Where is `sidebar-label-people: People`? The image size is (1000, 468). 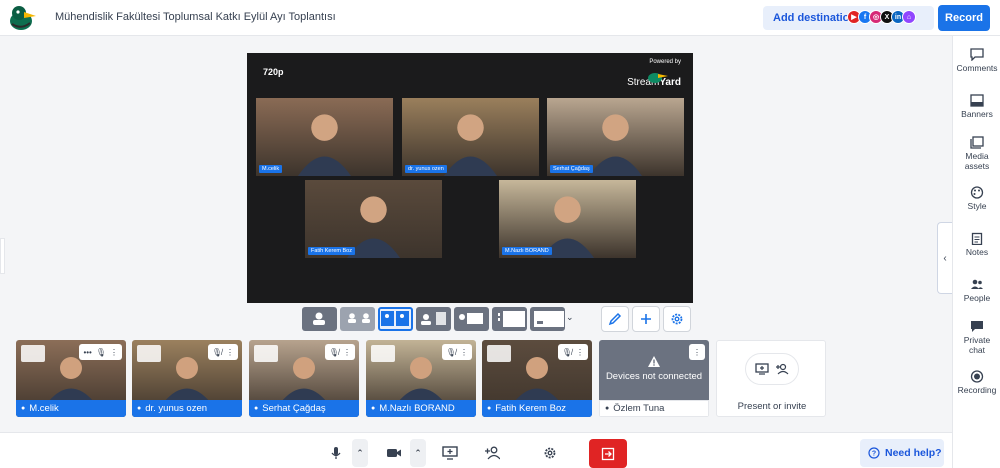
sidebar-label-people: People is located at coordinates (977, 298).